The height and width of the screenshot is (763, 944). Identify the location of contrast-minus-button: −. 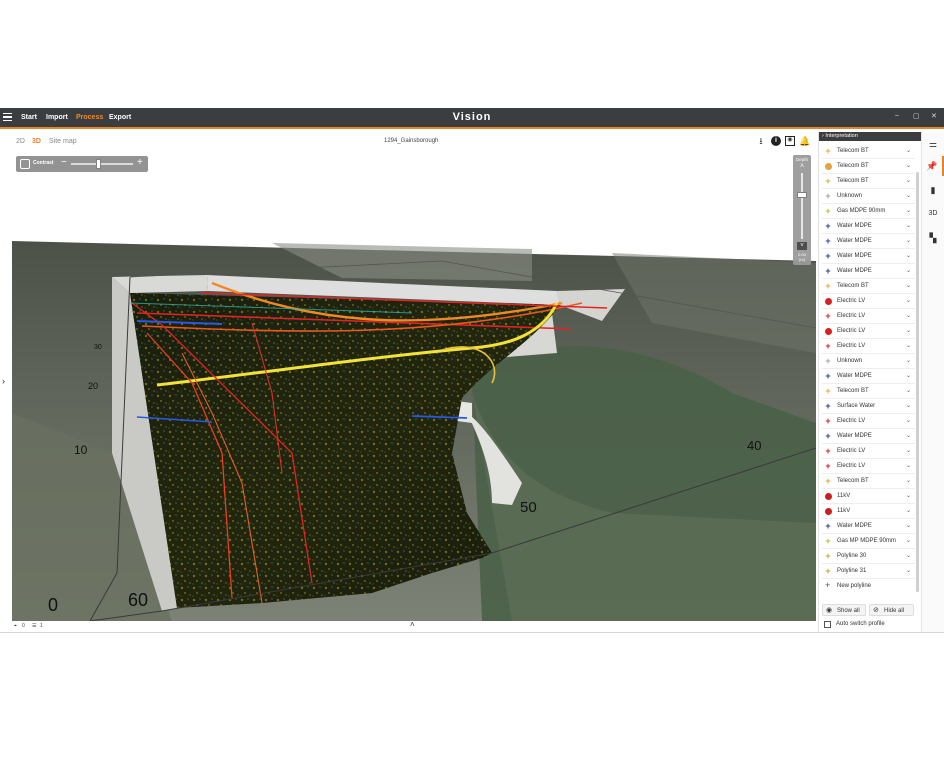
(64, 163).